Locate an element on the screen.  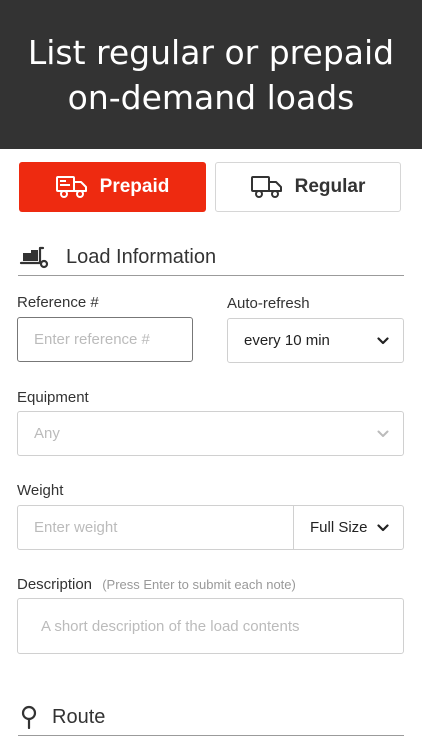
weight-label: Weight is located at coordinates (40, 490).